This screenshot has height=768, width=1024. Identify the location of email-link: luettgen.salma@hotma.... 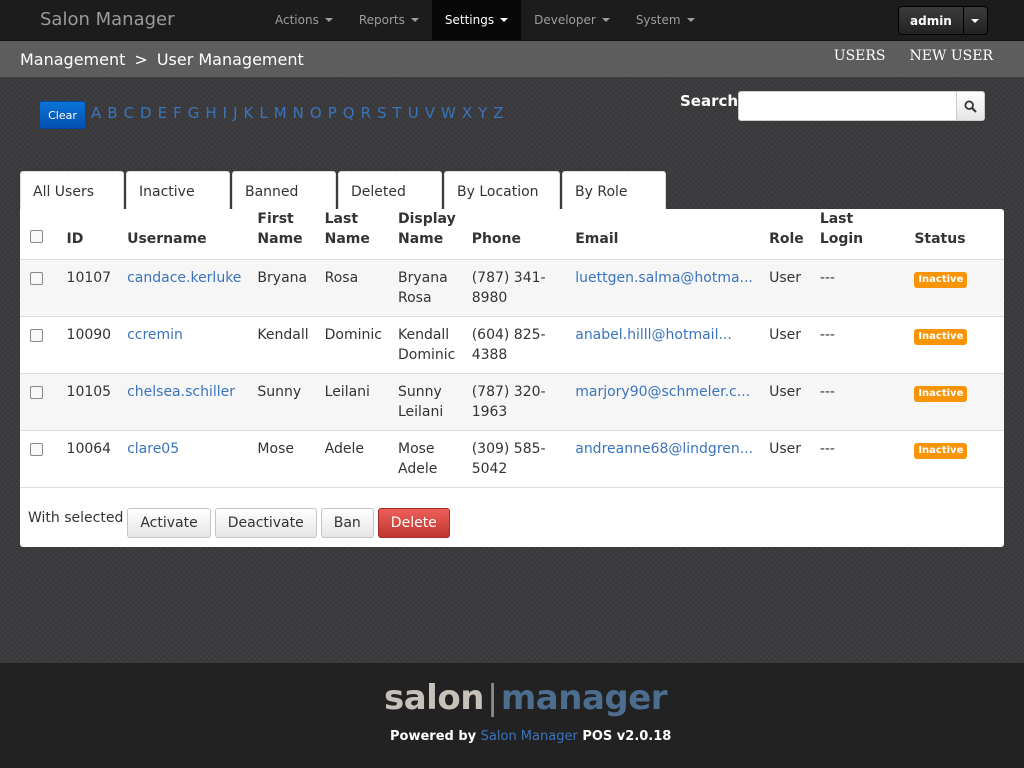
(664, 278).